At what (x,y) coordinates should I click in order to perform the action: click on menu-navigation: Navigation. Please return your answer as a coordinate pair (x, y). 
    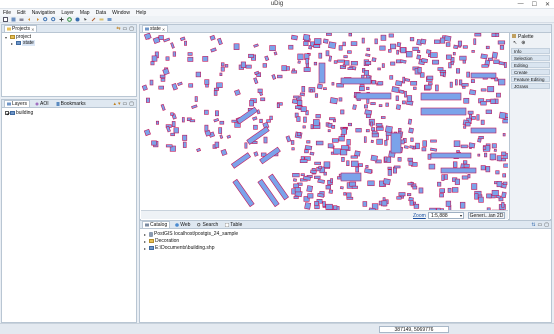
    Looking at the image, I should click on (44, 13).